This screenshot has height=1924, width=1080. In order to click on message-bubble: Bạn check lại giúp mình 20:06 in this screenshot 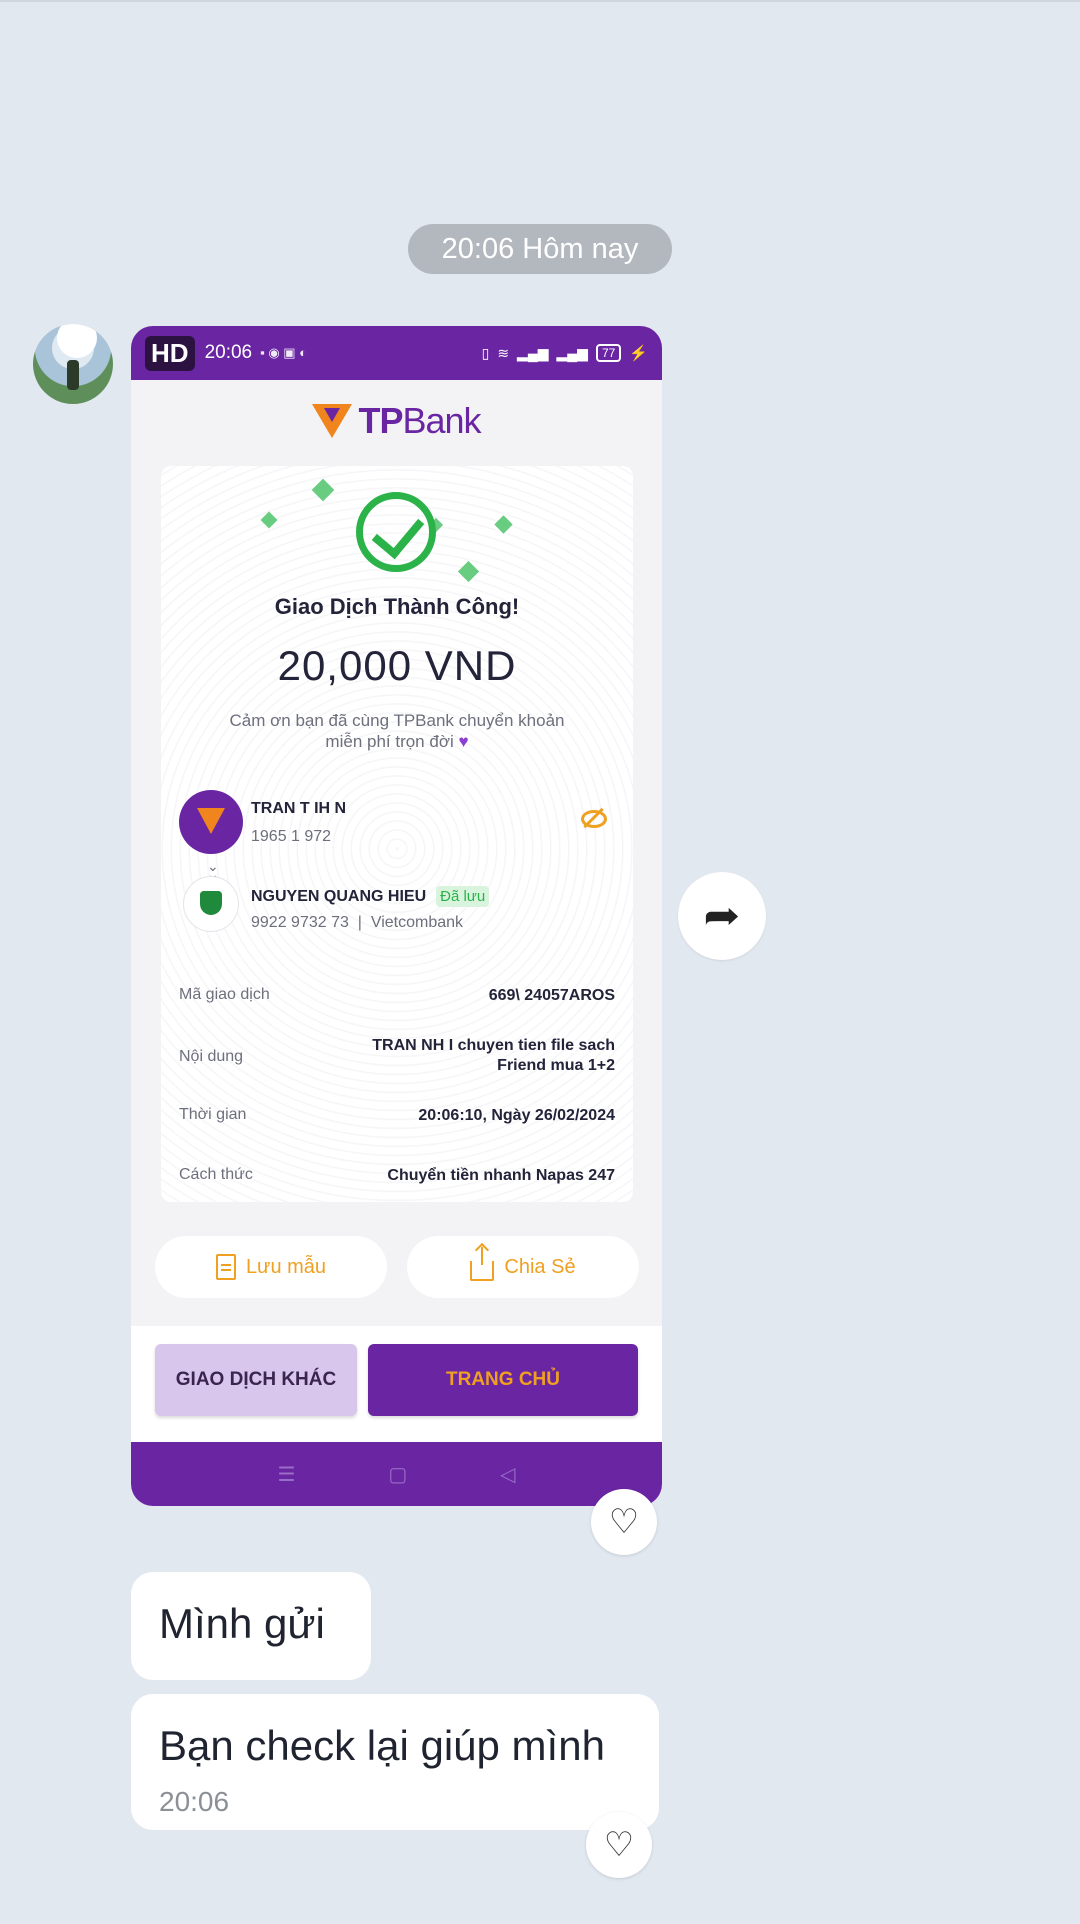, I will do `click(395, 1762)`.